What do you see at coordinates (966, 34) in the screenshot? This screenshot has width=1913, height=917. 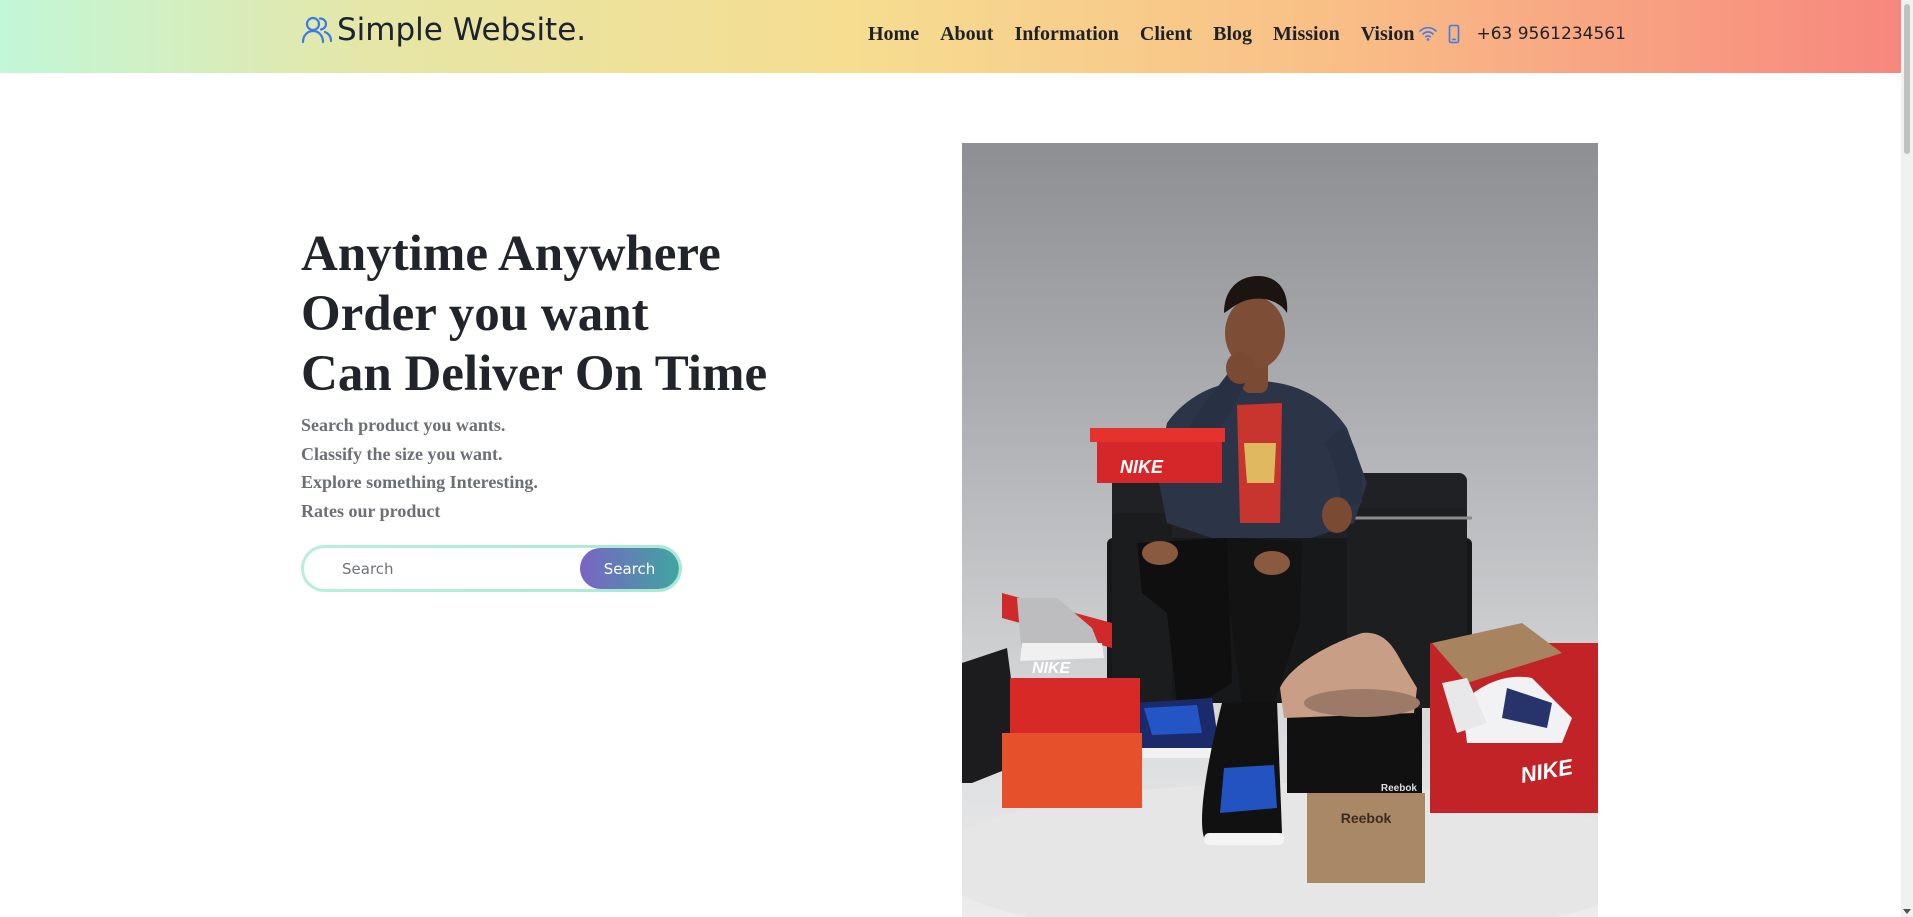 I see `nav-about: About` at bounding box center [966, 34].